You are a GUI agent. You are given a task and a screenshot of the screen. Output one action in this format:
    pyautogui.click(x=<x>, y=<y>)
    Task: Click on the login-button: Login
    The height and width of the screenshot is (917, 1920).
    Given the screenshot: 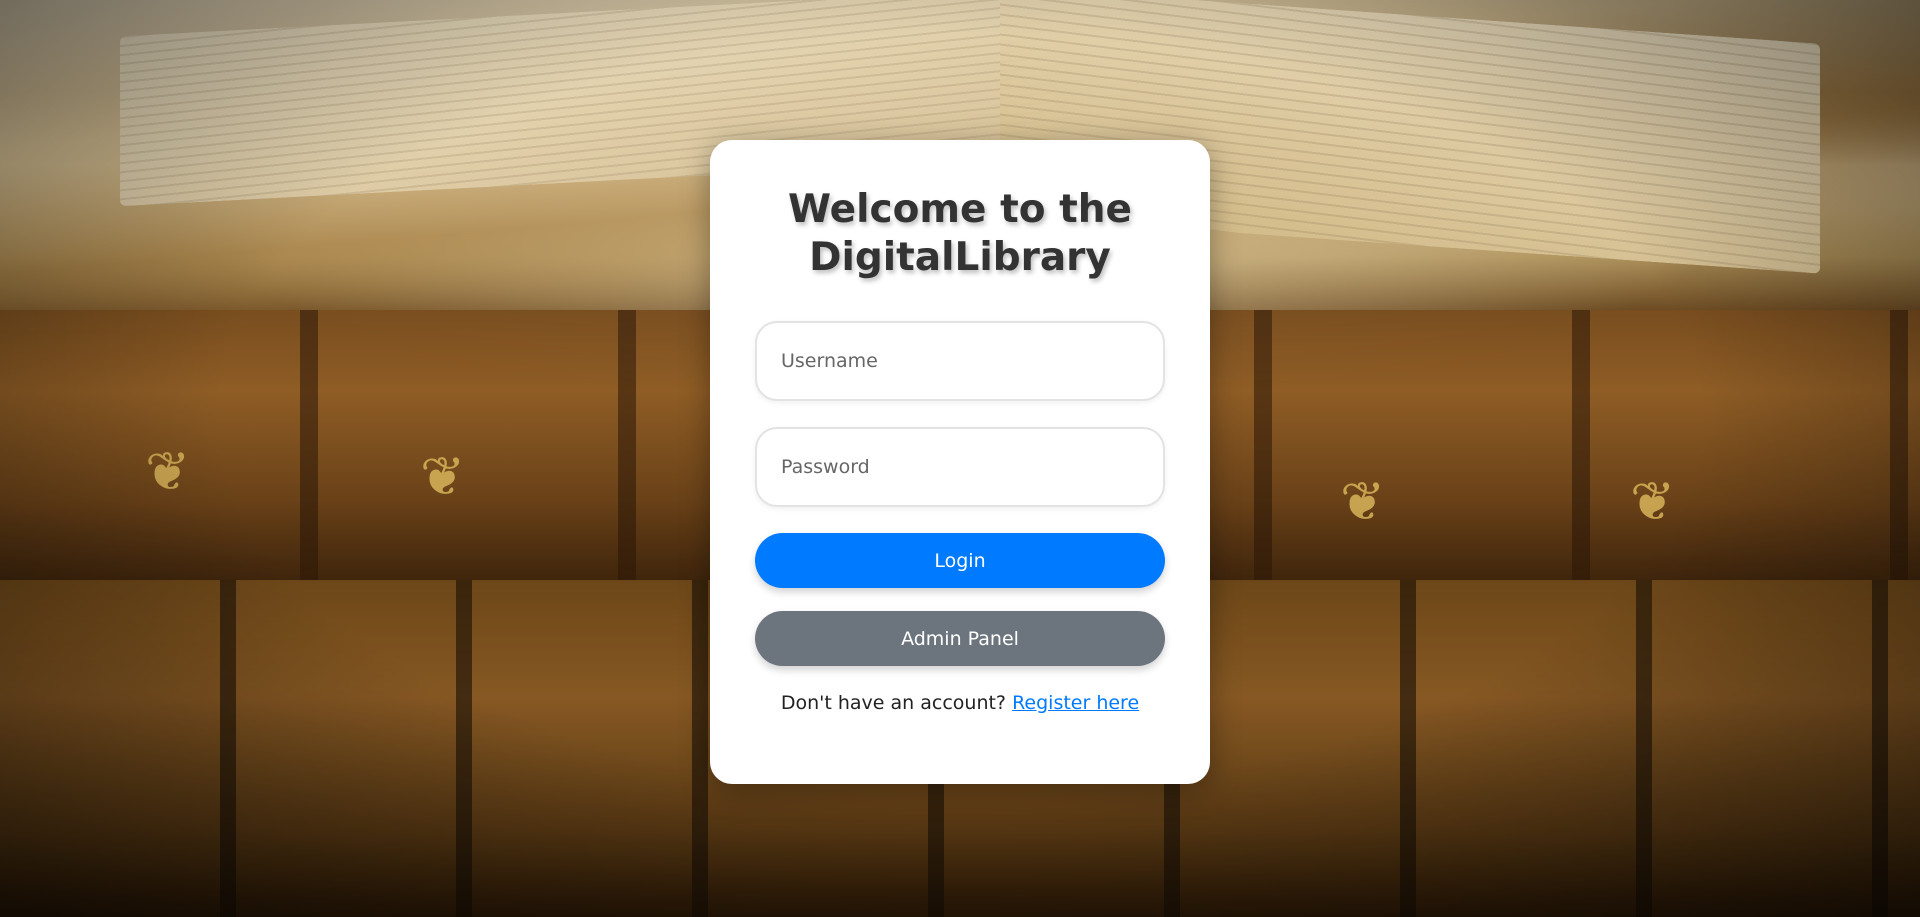 What is the action you would take?
    pyautogui.click(x=960, y=560)
    